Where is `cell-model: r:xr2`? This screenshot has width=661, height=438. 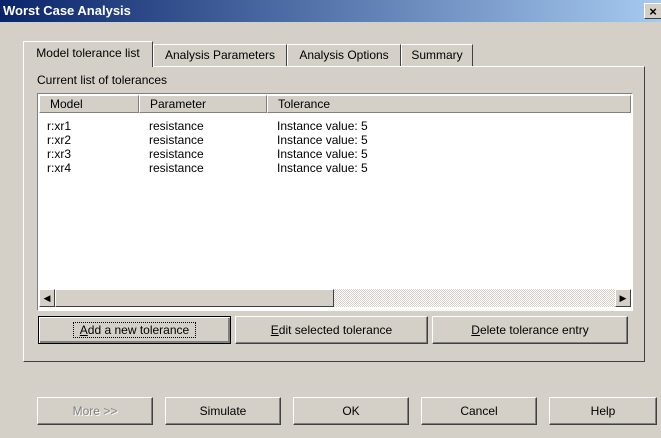
cell-model: r:xr2 is located at coordinates (59, 140).